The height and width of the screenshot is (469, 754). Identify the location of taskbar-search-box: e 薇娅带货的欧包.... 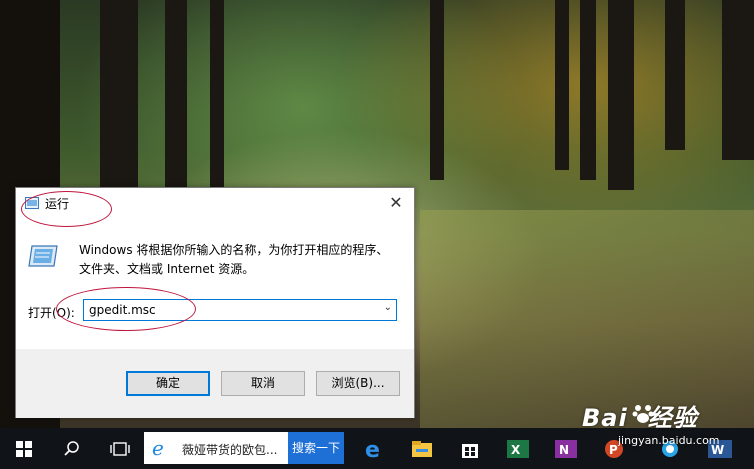
(216, 448).